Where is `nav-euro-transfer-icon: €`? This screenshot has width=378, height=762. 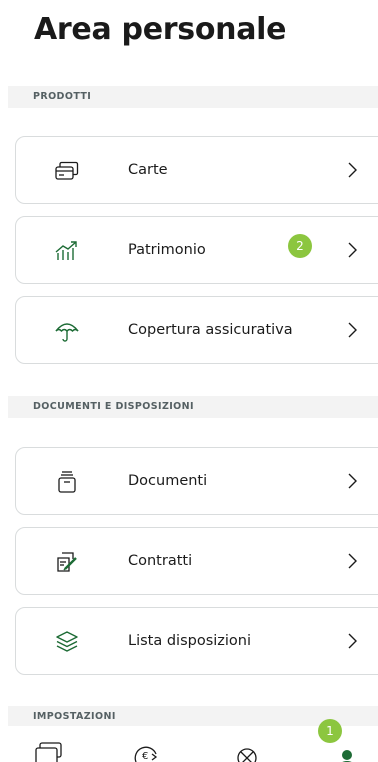
nav-euro-transfer-icon: € is located at coordinates (147, 751).